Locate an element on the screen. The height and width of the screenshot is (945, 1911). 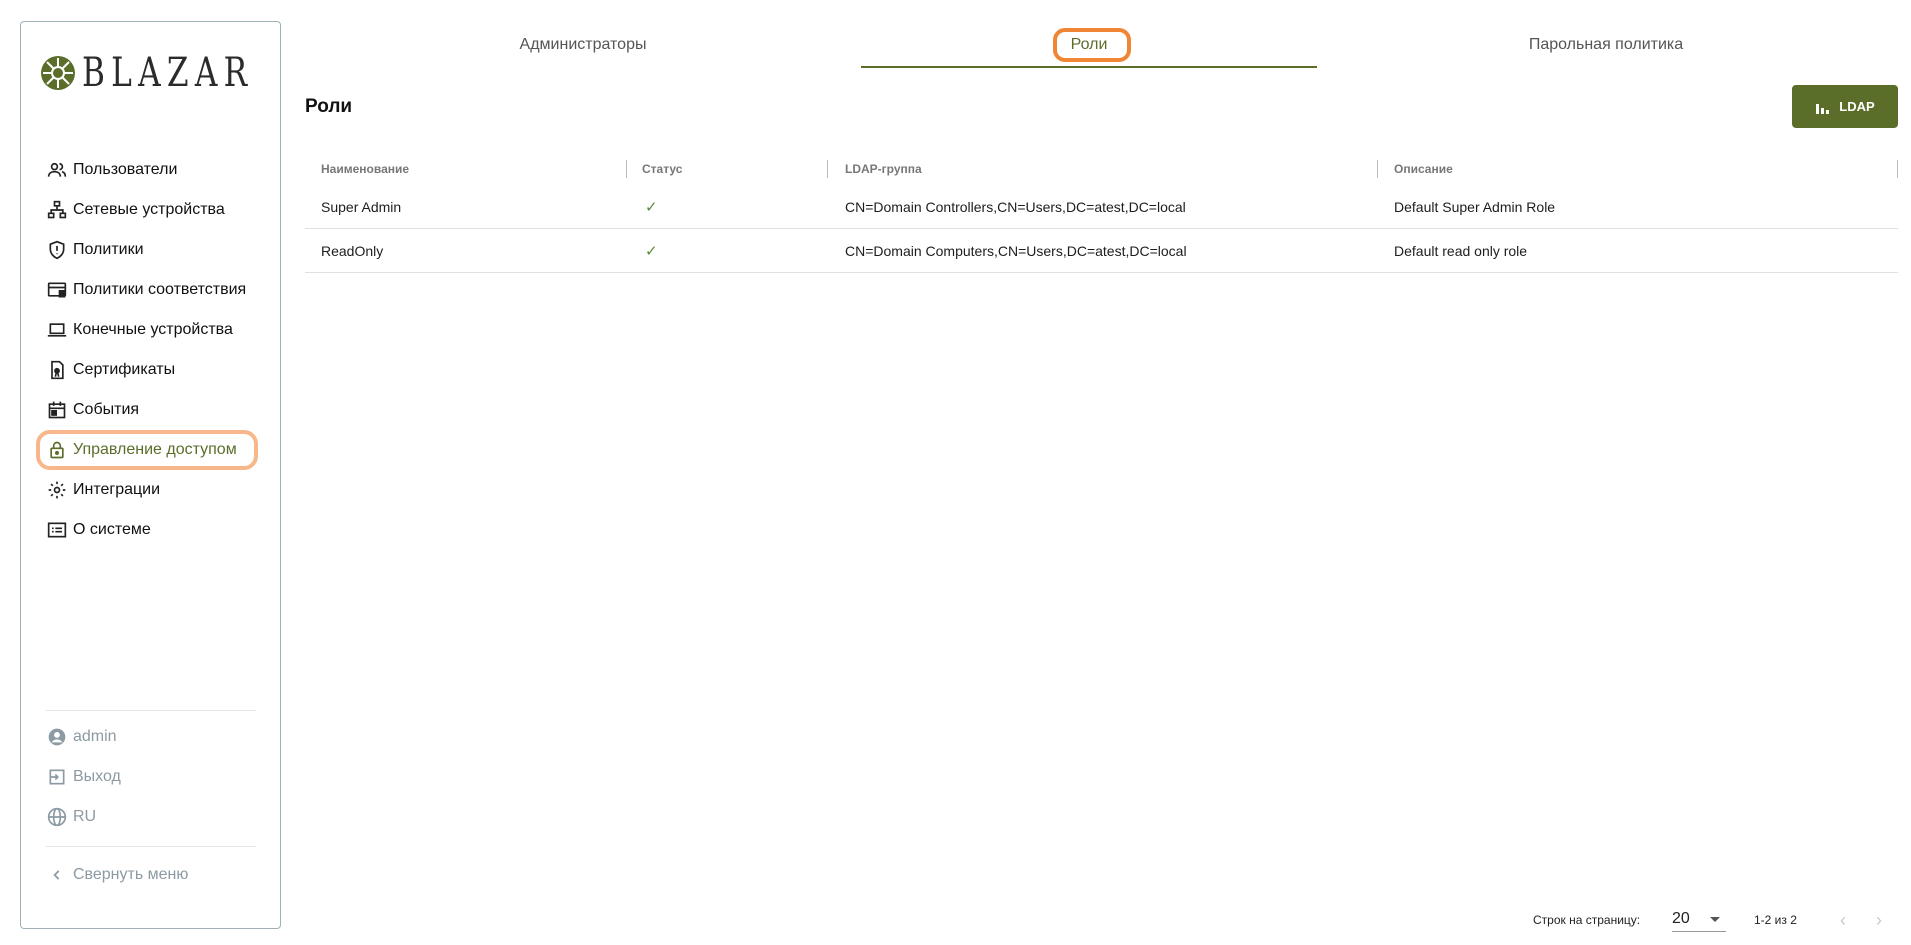
cell-name: Super Admin is located at coordinates (361, 207).